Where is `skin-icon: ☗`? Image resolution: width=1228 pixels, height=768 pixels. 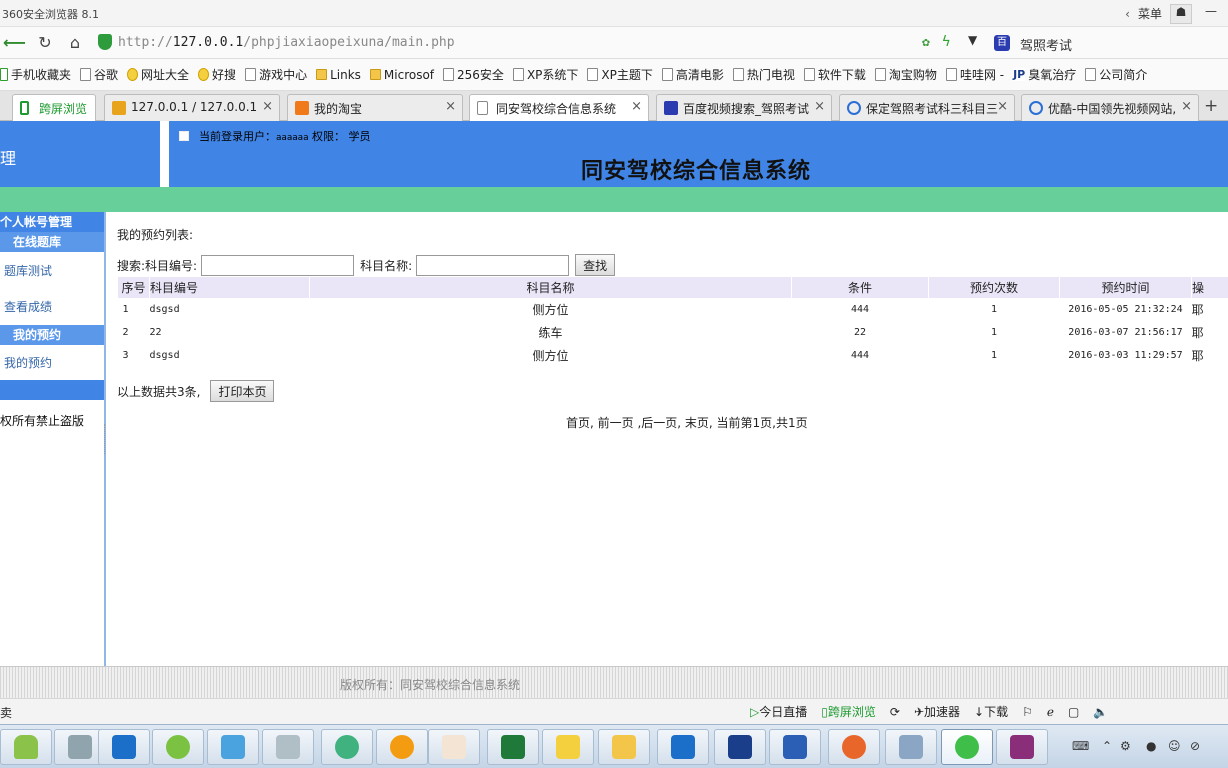 skin-icon: ☗ is located at coordinates (1181, 13).